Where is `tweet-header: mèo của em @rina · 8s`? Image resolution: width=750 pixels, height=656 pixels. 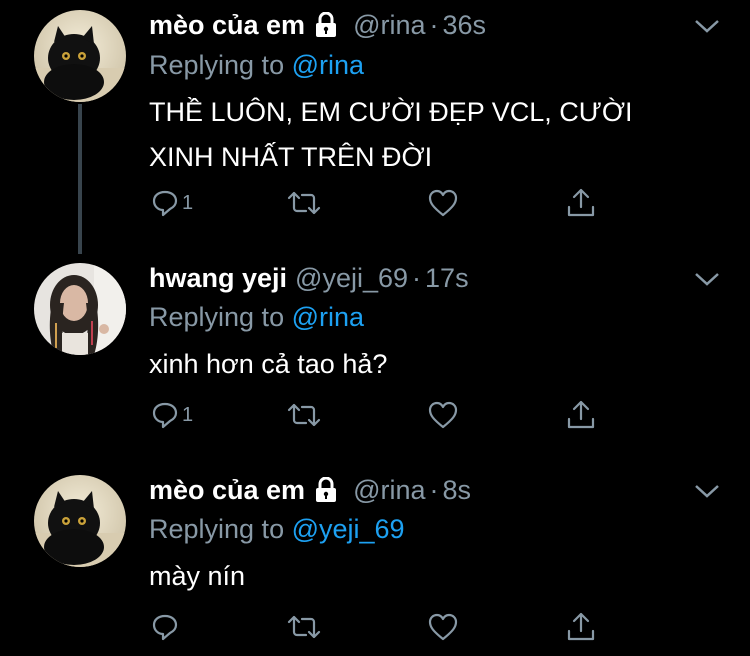 tweet-header: mèo của em @rina · 8s is located at coordinates (310, 490).